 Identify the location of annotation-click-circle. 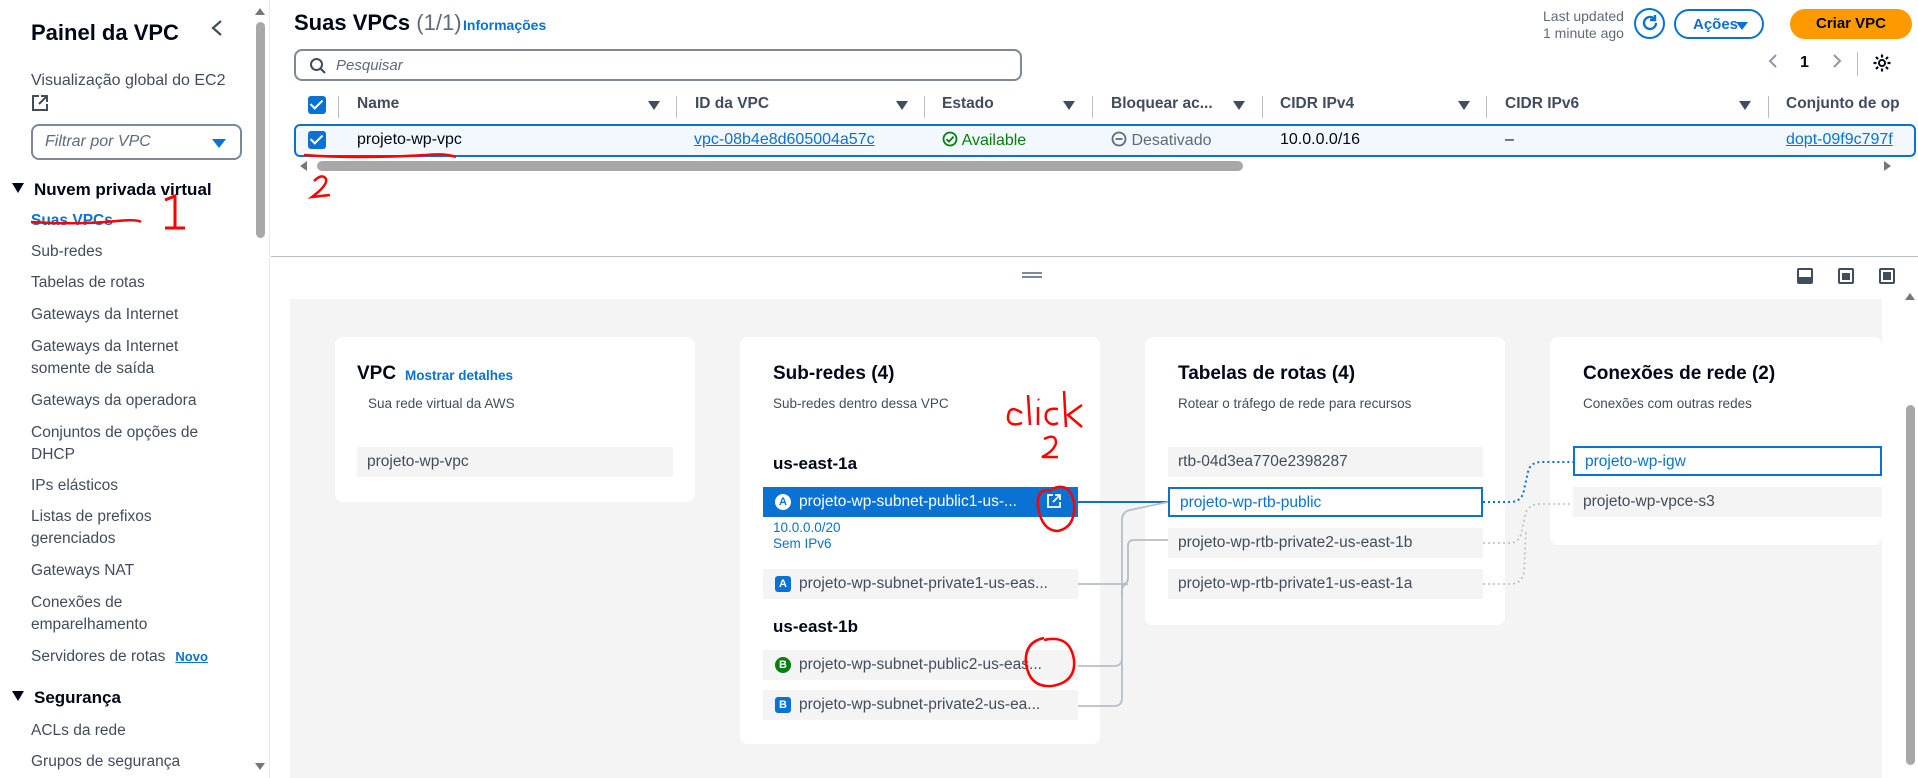
(1044, 461).